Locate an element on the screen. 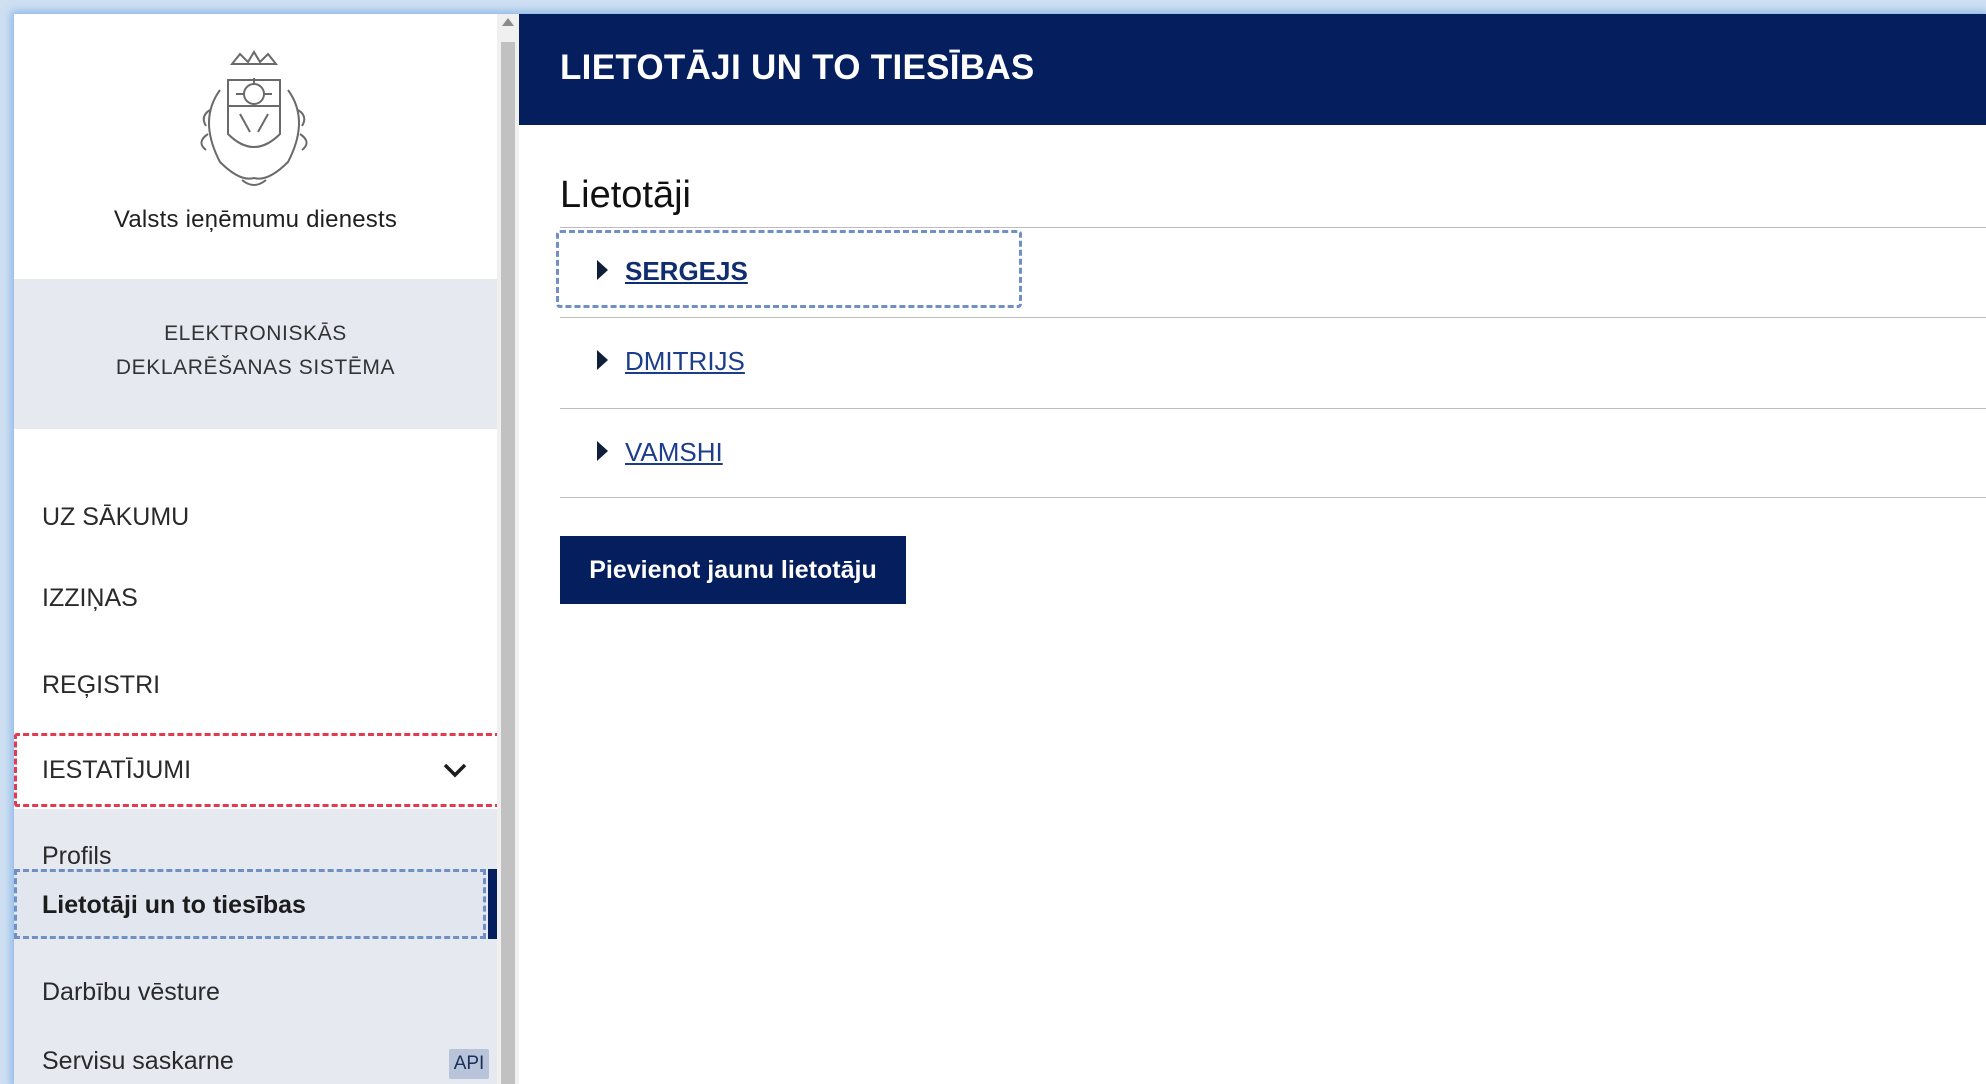 This screenshot has width=1986, height=1084. user-row: SERGEJS is located at coordinates (1271, 272).